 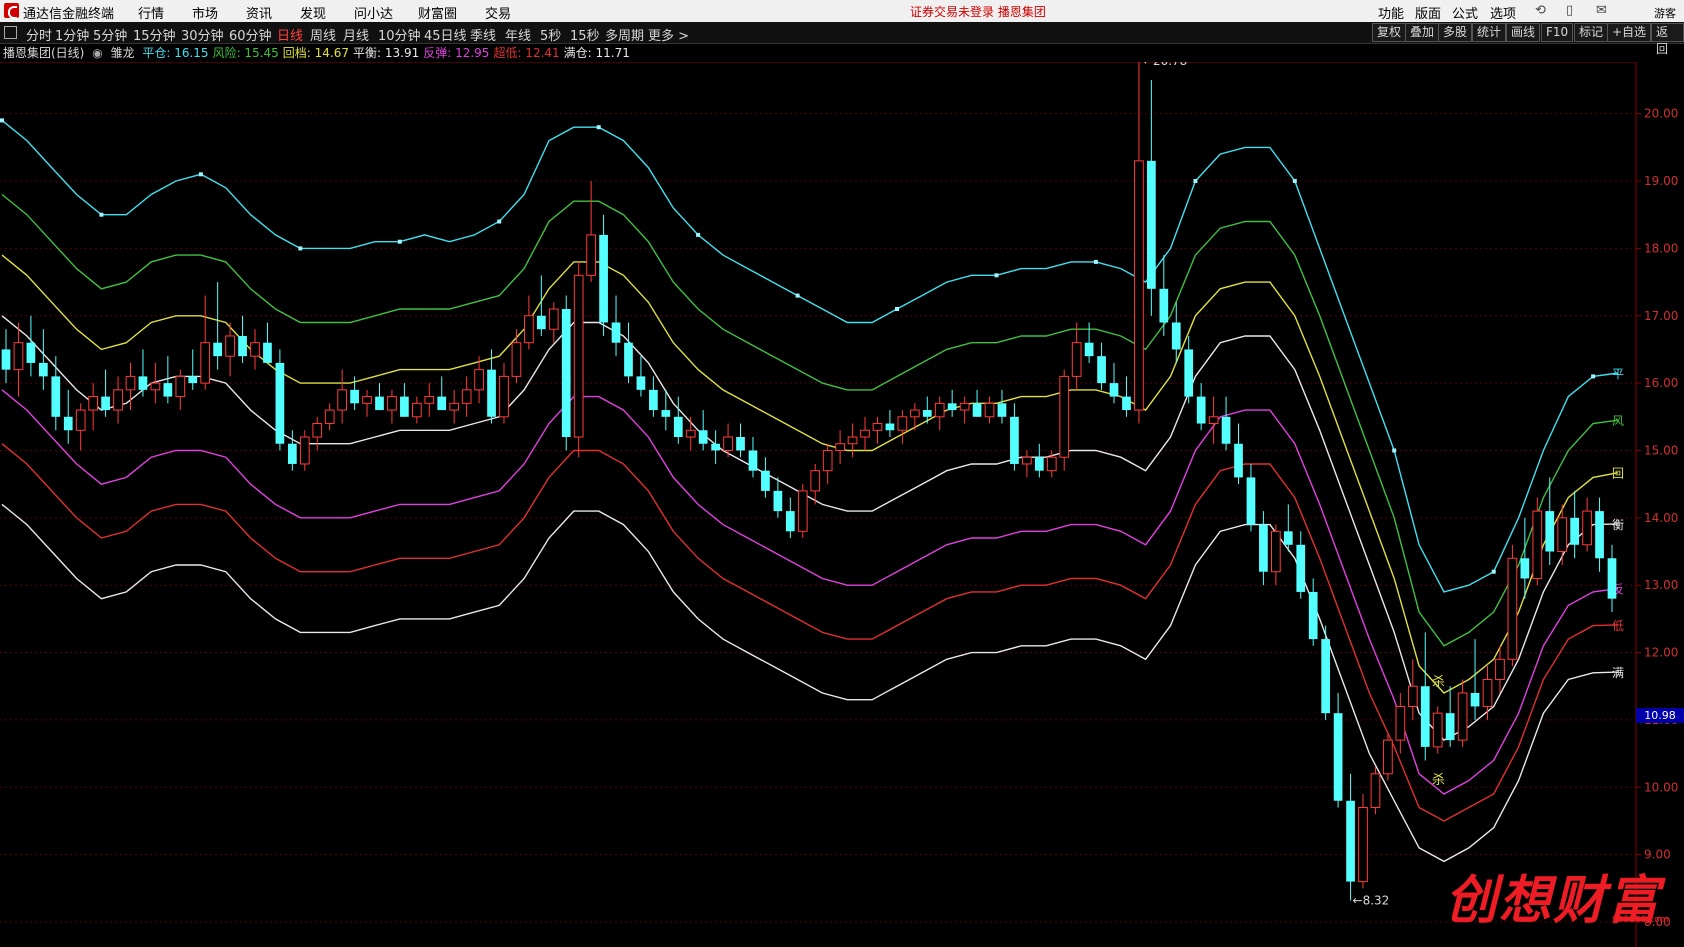 I want to click on stock-name: 播恩集团(日线), so click(x=43, y=53).